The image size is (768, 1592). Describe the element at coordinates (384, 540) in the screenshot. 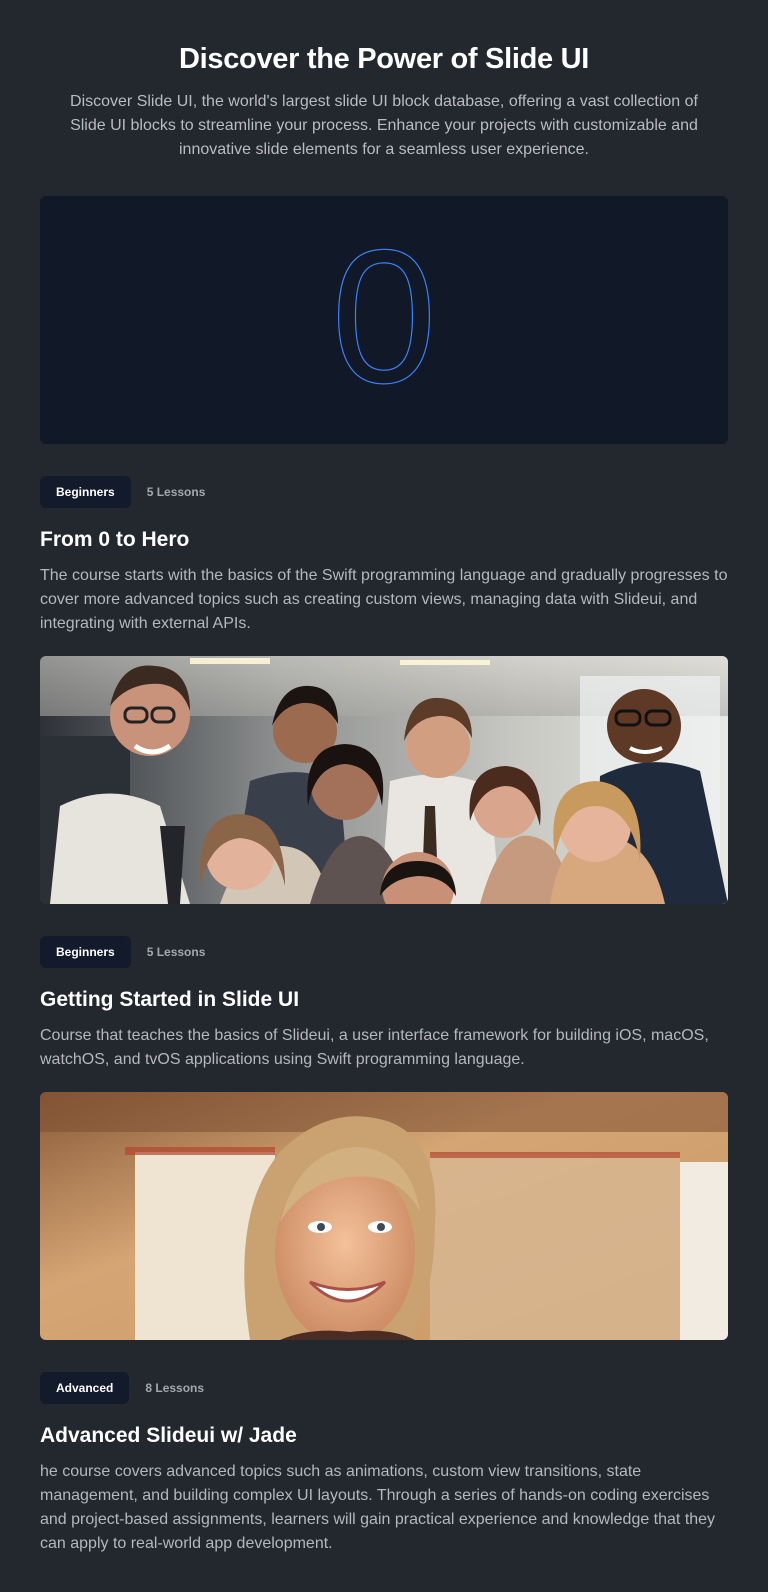

I see `course-title: From 0 to Hero` at that location.